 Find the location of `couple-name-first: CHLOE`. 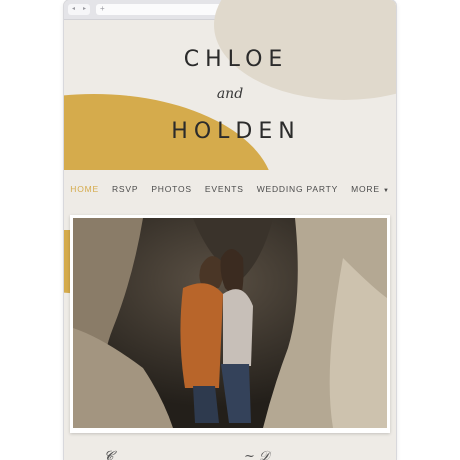

couple-name-first: CHLOE is located at coordinates (236, 59).